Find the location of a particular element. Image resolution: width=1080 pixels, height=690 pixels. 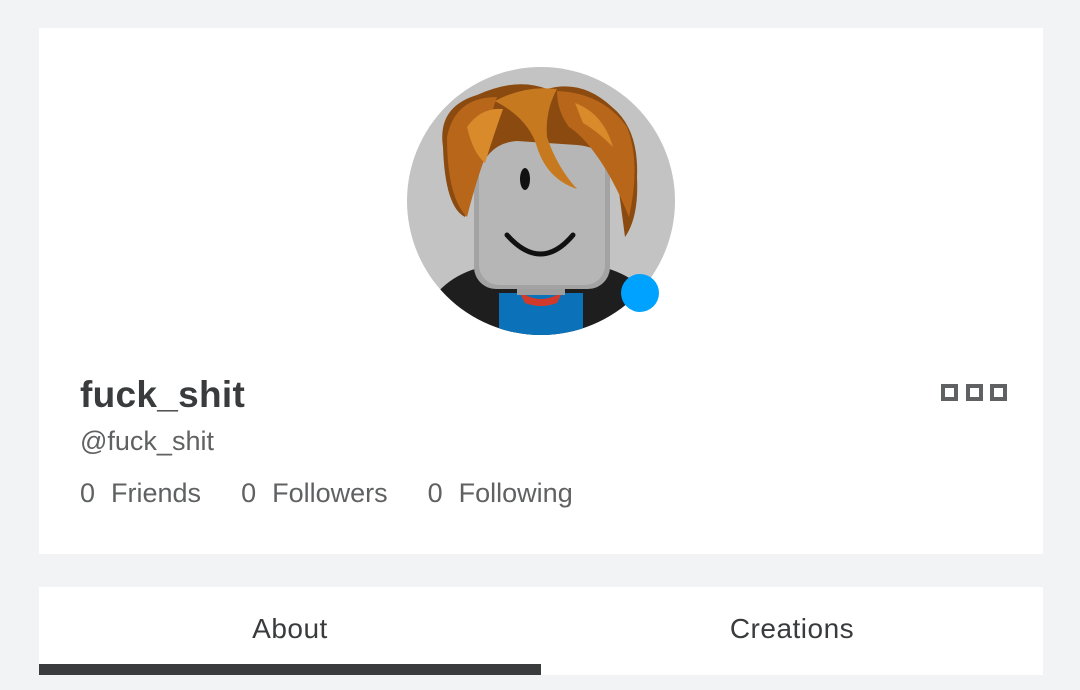

followers-label: Followers is located at coordinates (330, 493).